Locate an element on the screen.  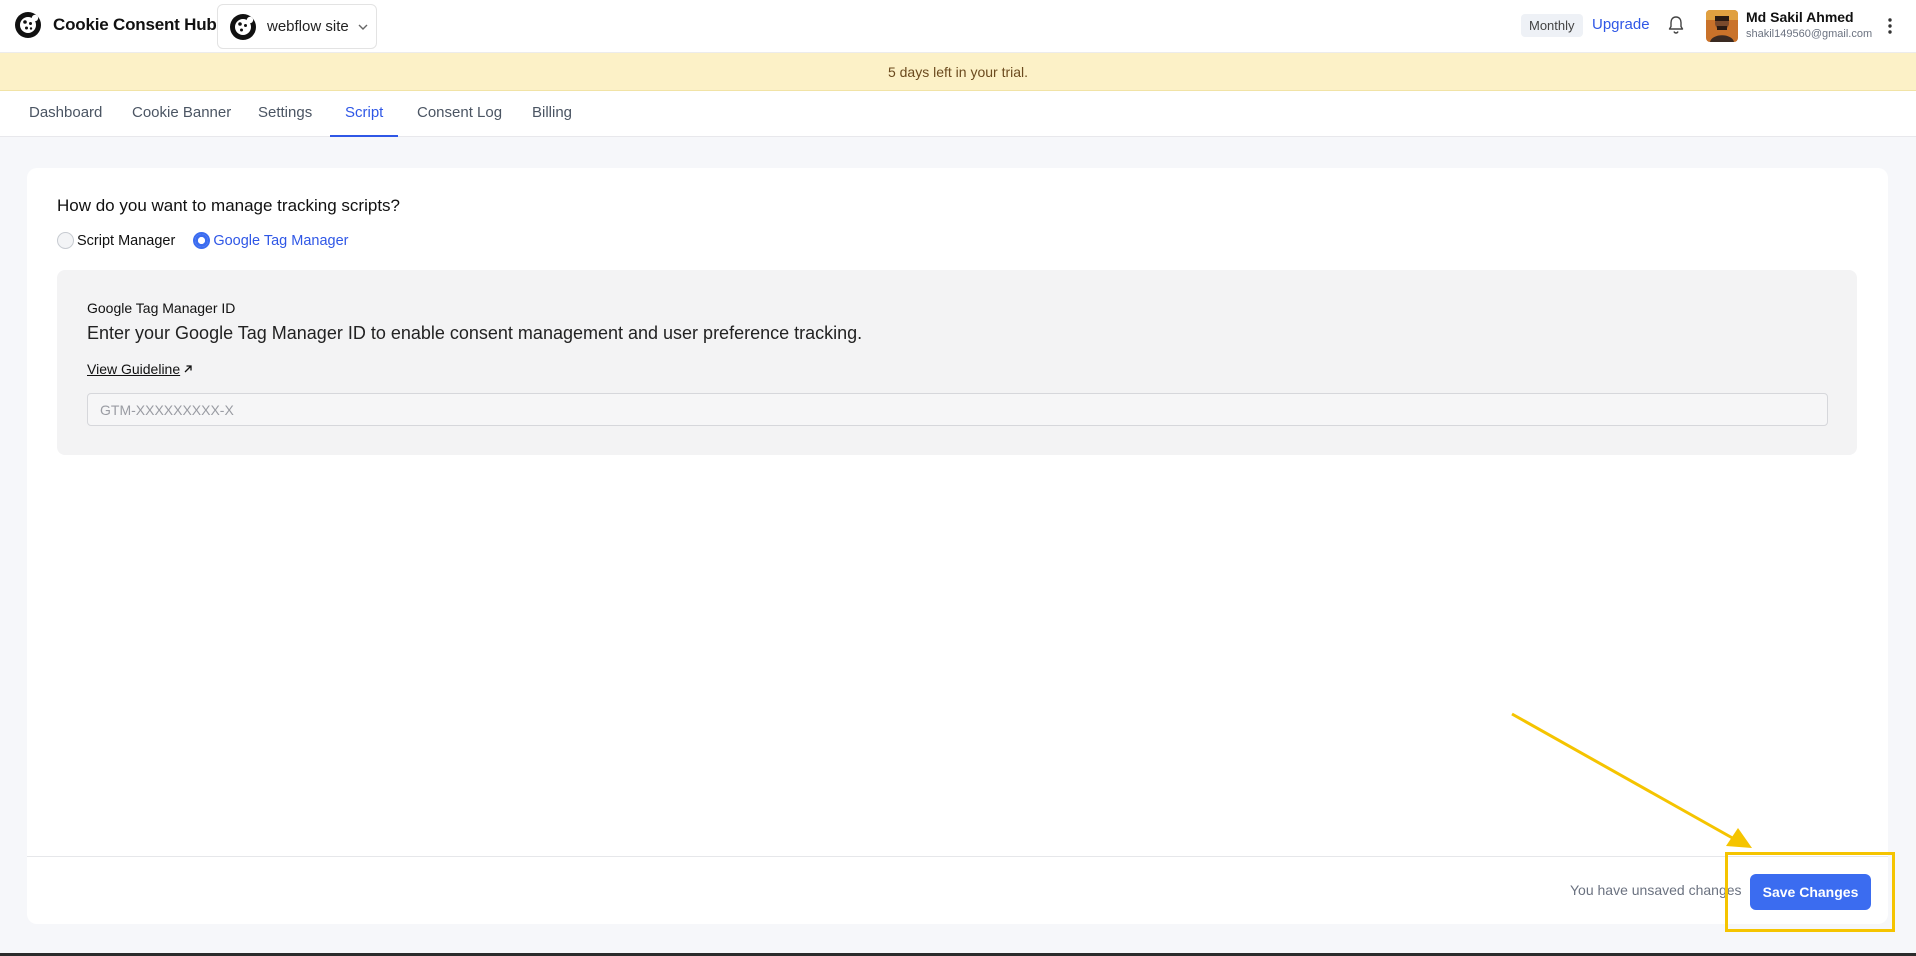
user-name: Md Sakil Ahmed is located at coordinates (1800, 17).